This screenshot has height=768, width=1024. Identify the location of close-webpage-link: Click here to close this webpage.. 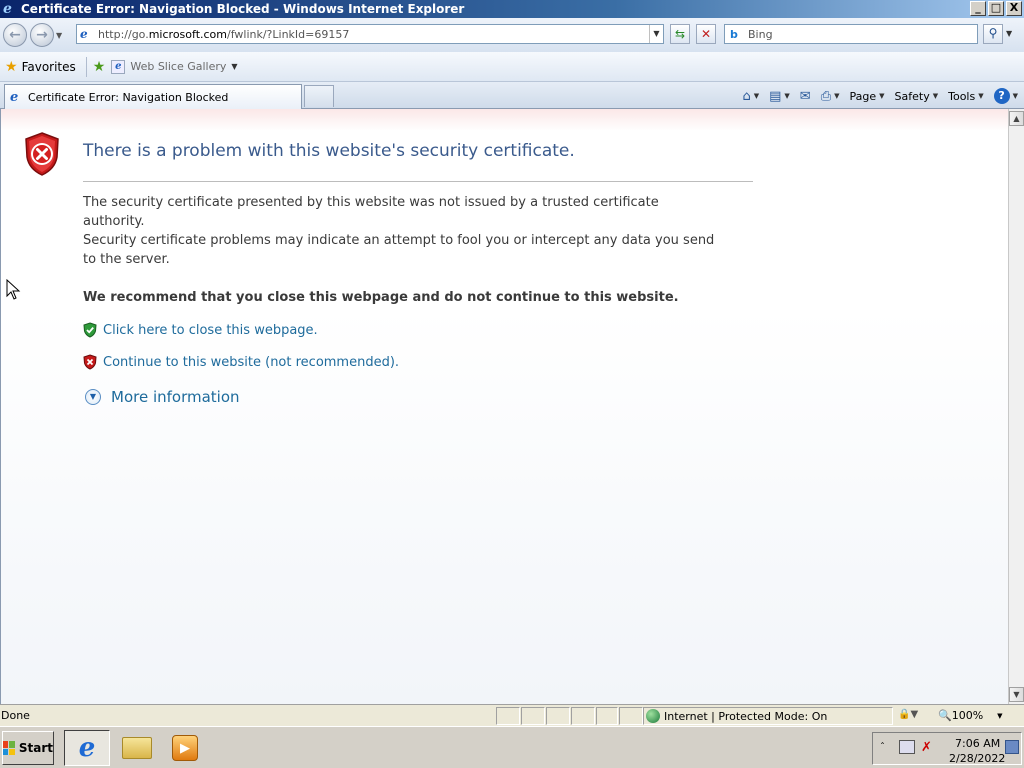
(200, 330).